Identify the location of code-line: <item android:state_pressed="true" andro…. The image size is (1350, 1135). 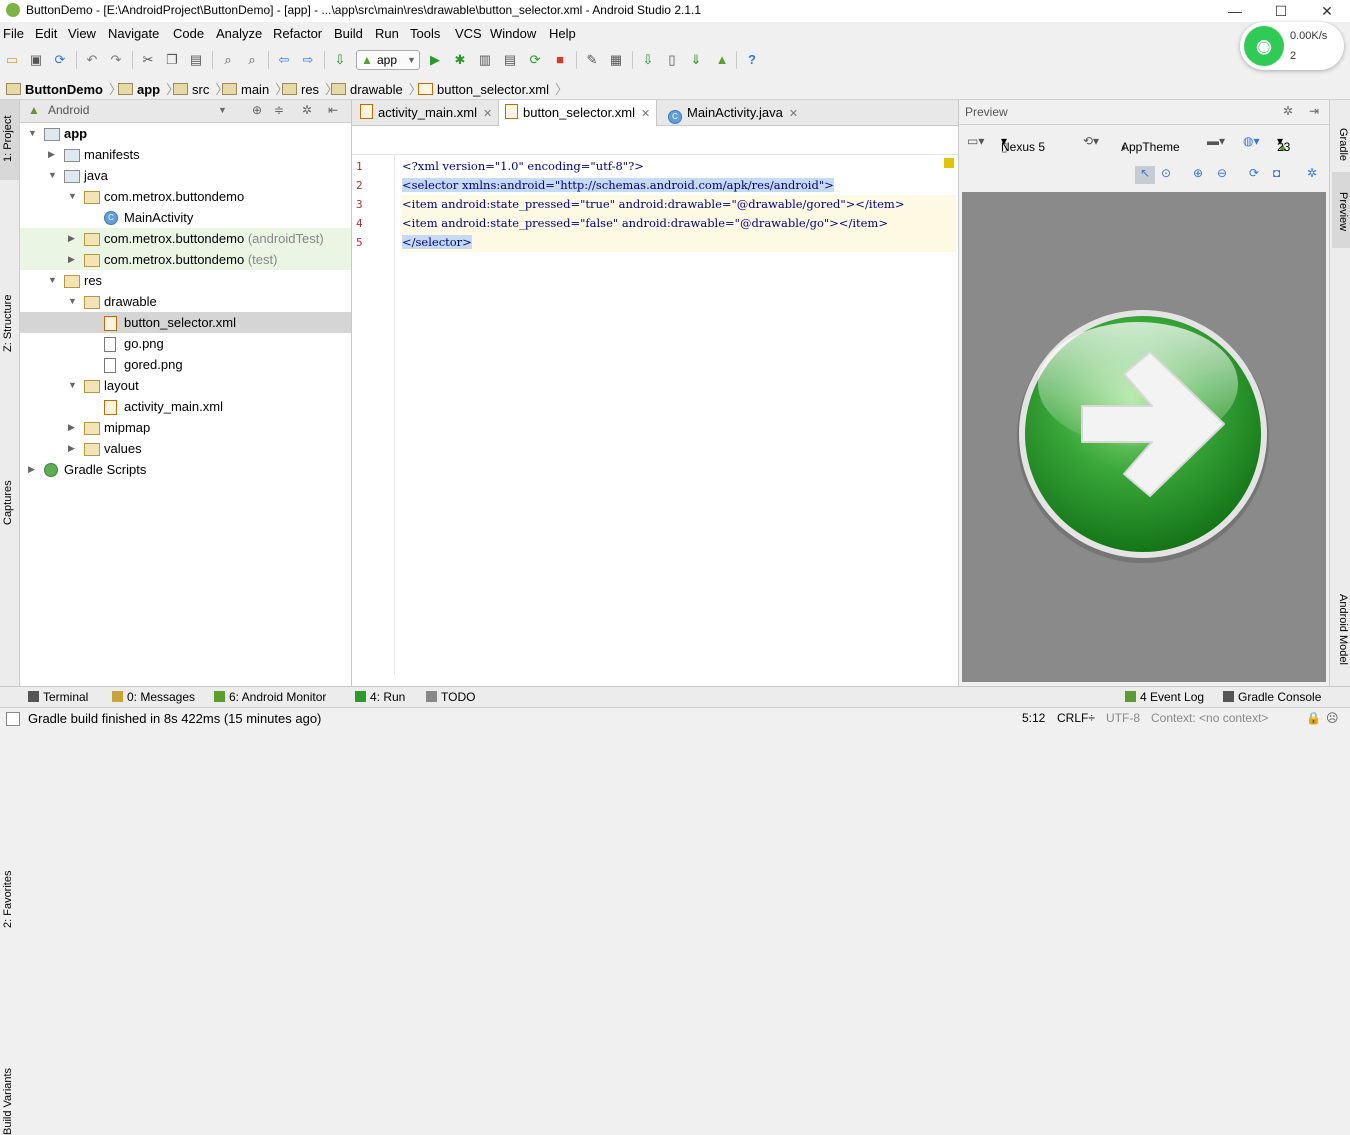
(679, 204).